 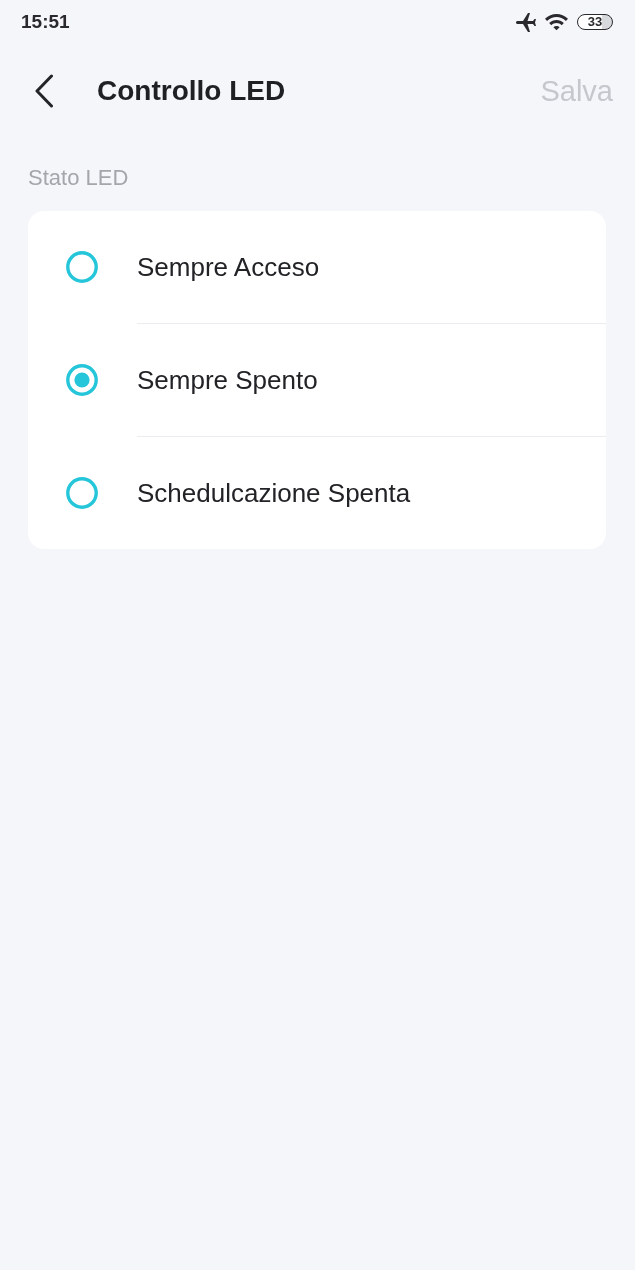 What do you see at coordinates (228, 267) in the screenshot?
I see `option-label: Sempre Acceso` at bounding box center [228, 267].